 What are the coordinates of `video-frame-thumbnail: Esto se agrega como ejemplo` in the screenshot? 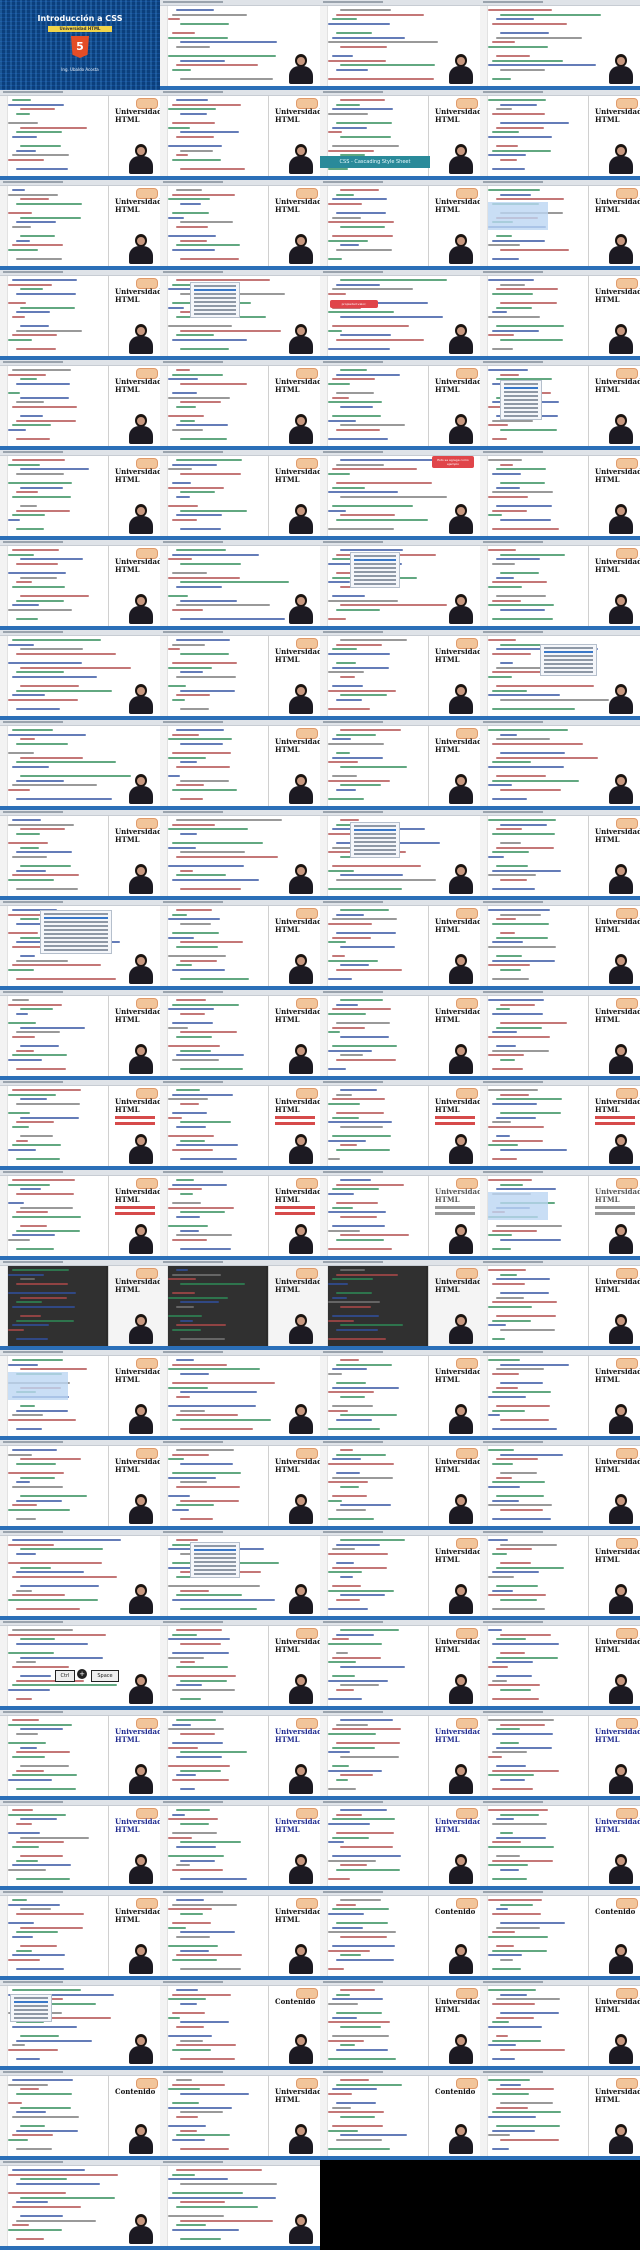 It's located at (400, 495).